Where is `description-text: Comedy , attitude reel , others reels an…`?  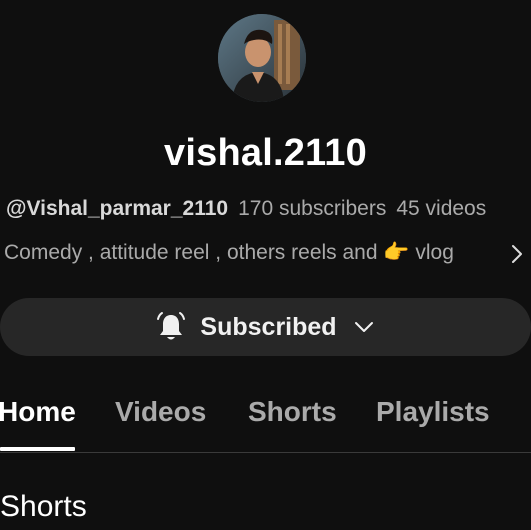 description-text: Comedy , attitude reel , others reels an… is located at coordinates (229, 252).